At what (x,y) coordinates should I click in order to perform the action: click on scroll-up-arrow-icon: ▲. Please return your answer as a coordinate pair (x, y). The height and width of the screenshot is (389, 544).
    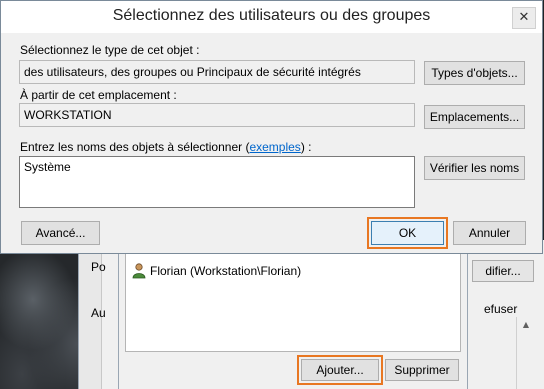
    Looking at the image, I should click on (526, 325).